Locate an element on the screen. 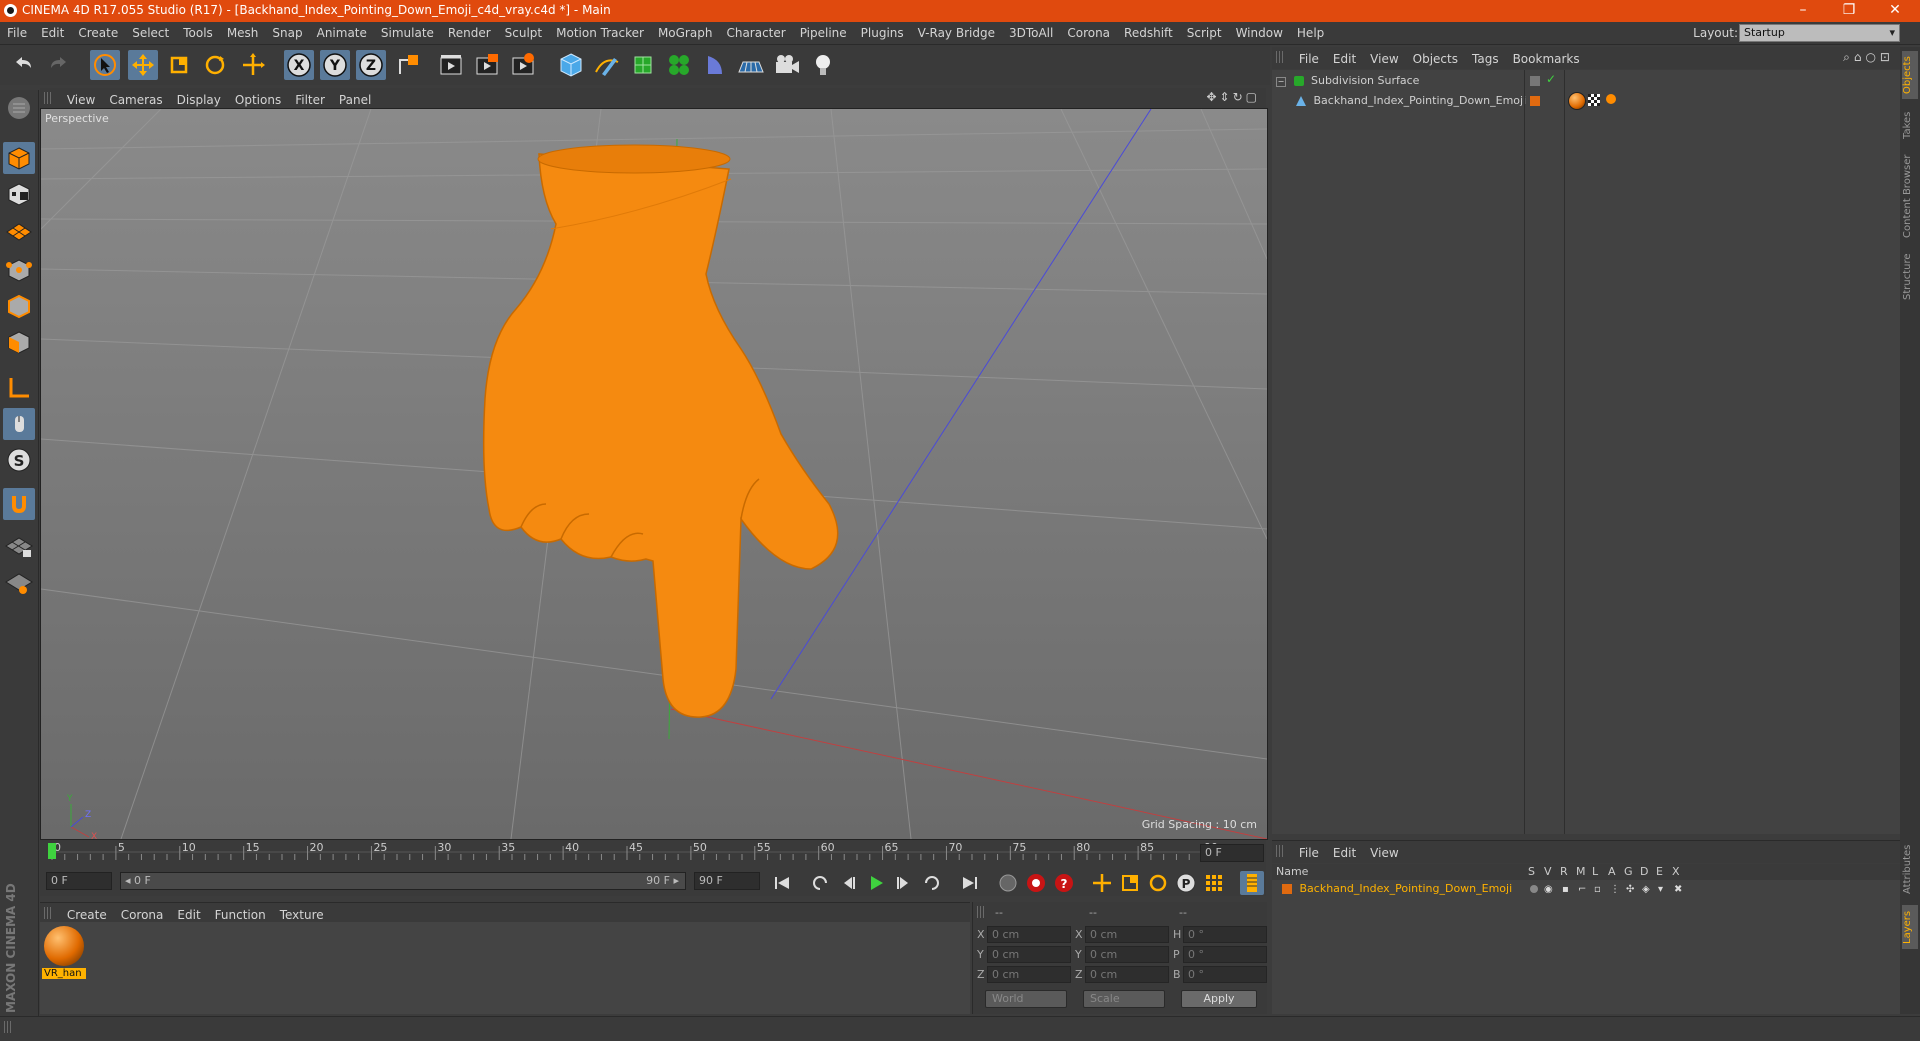 The width and height of the screenshot is (1920, 1041). layer-row: Backhand_Index_Pointing_Down_Emoji is located at coordinates (1402, 889).